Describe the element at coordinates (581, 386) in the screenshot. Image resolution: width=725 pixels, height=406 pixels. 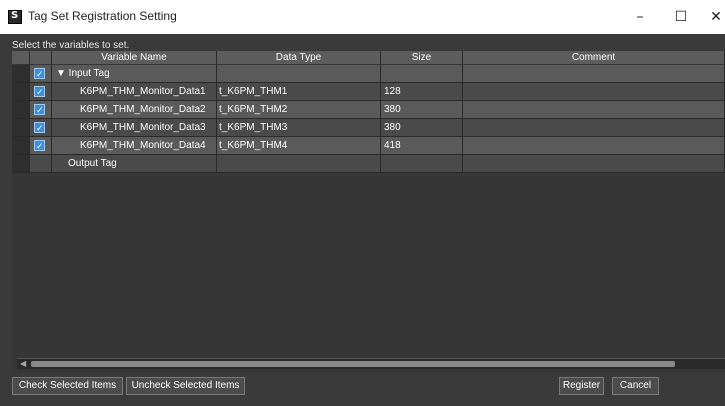
I see `register-button: Register` at that location.